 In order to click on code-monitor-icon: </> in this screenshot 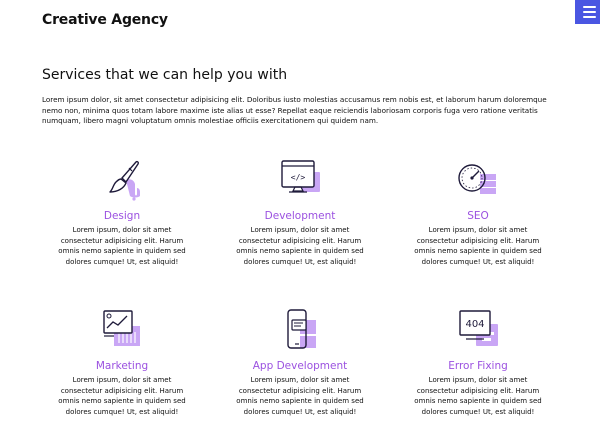, I will do `click(300, 176)`.